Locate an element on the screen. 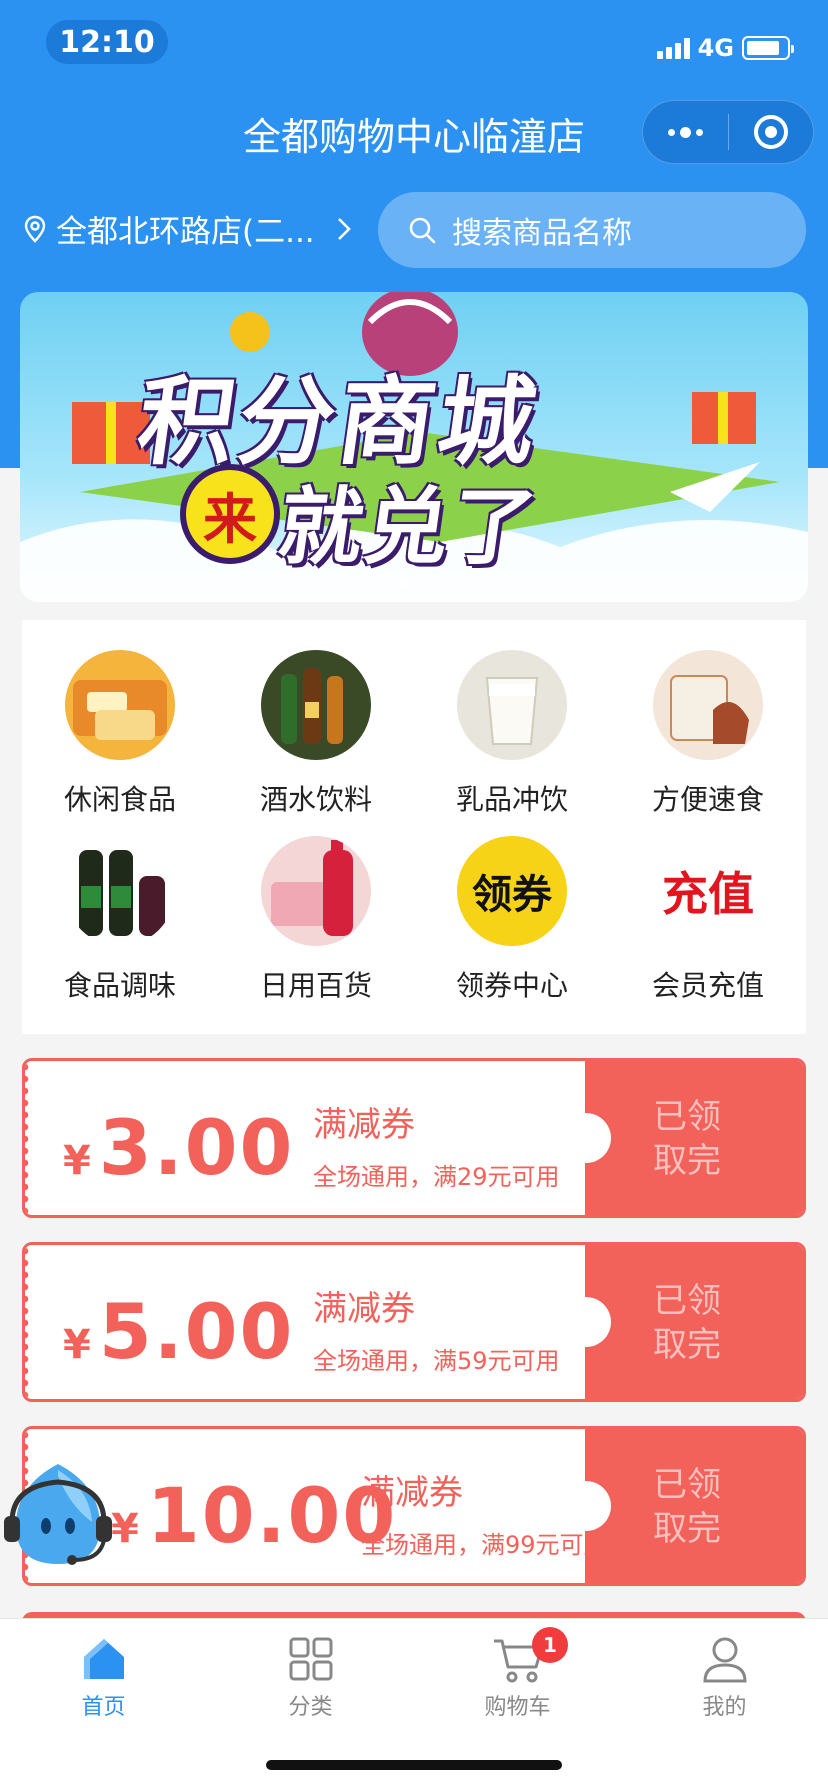 The image size is (828, 1792). category-label: 会员充值 is located at coordinates (707, 985).